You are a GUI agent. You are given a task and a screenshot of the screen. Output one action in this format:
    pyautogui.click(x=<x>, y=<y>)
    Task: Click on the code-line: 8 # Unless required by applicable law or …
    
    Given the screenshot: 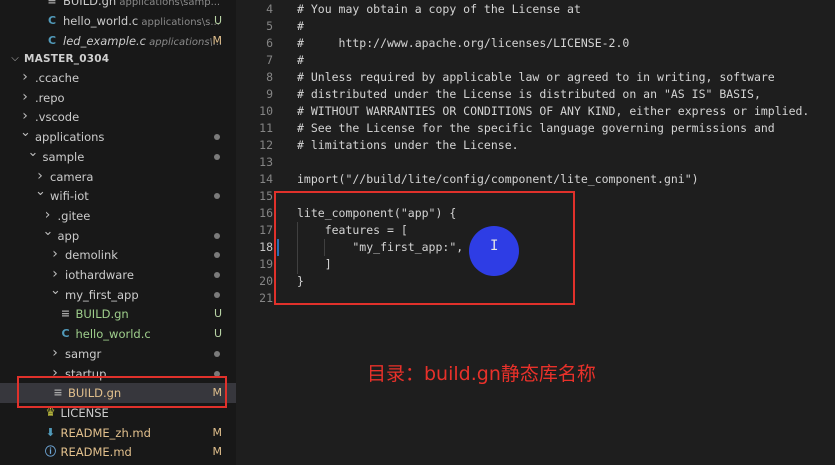 What is the action you would take?
    pyautogui.click(x=535, y=77)
    